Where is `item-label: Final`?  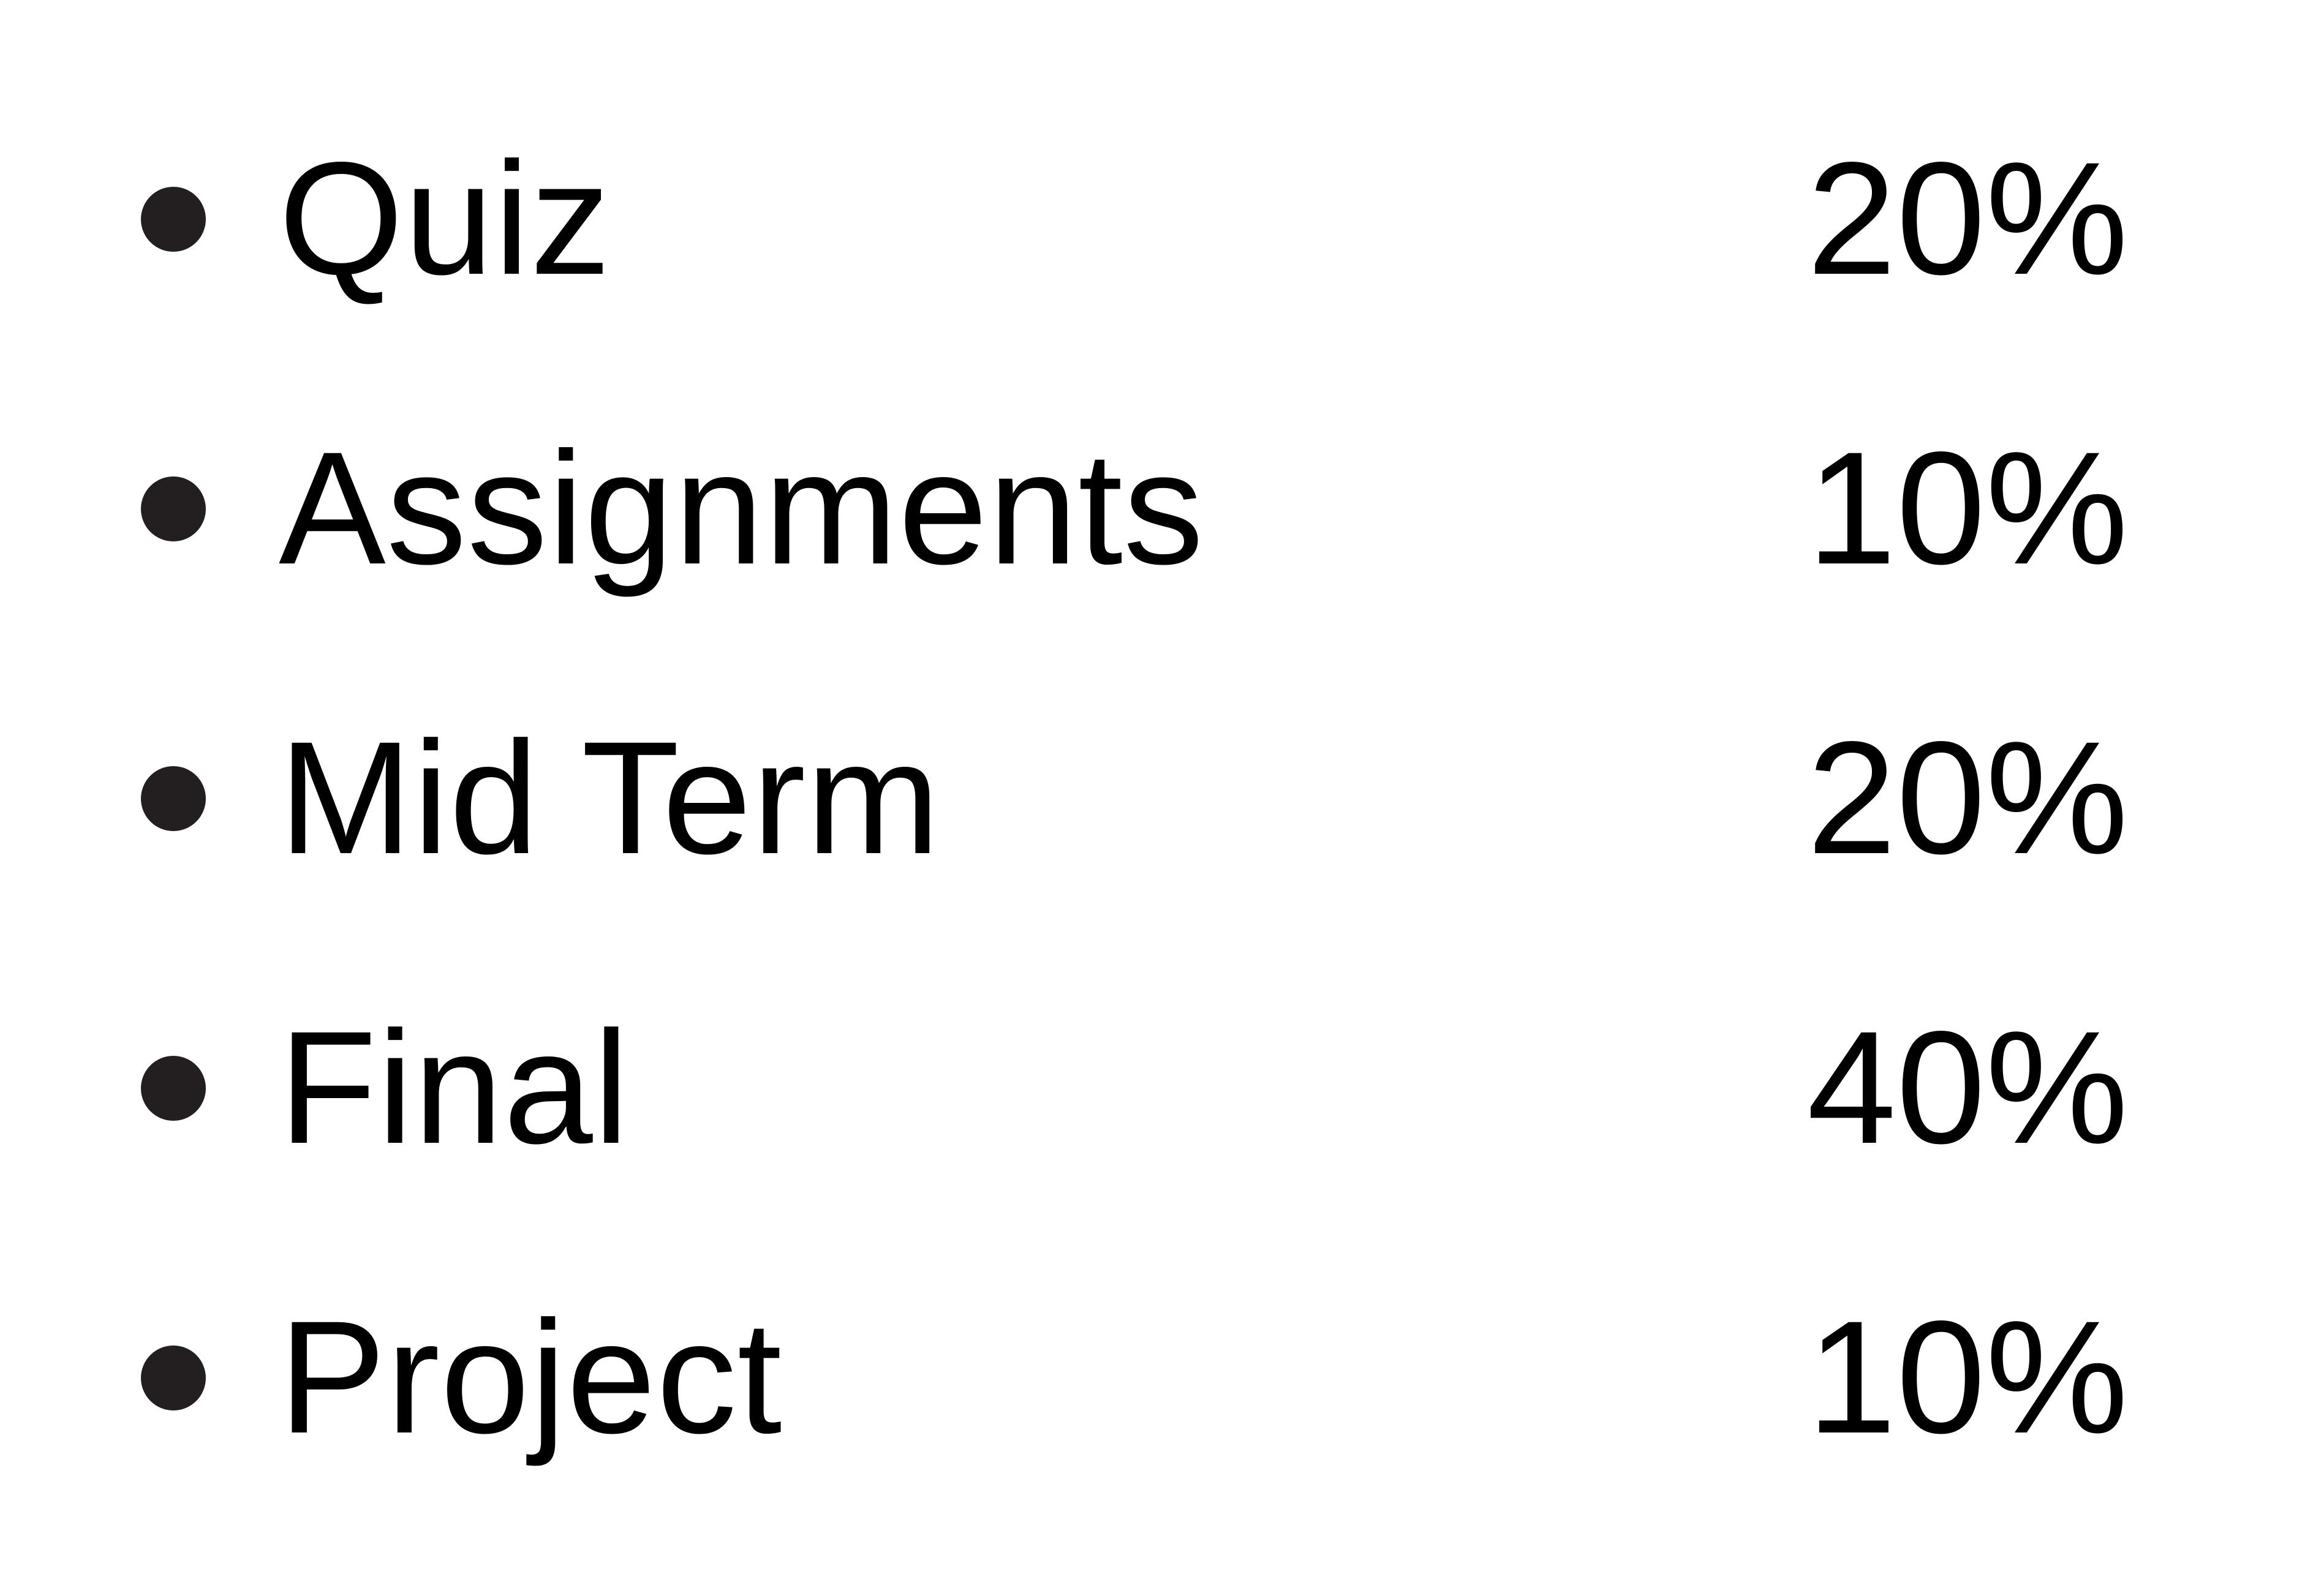
item-label: Final is located at coordinates (454, 1087).